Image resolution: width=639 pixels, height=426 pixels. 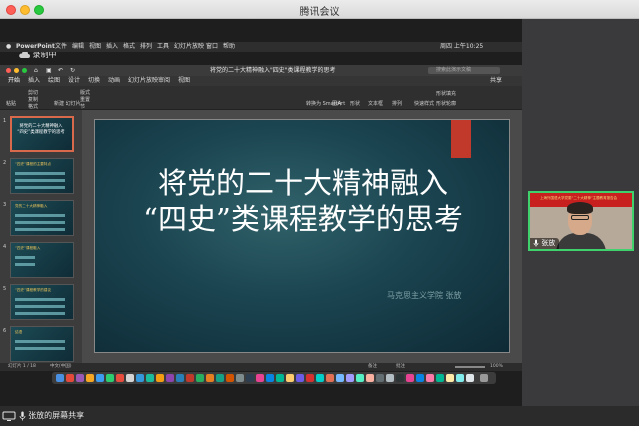 What do you see at coordinates (33, 92) in the screenshot?
I see `cut-button: 剪切` at bounding box center [33, 92].